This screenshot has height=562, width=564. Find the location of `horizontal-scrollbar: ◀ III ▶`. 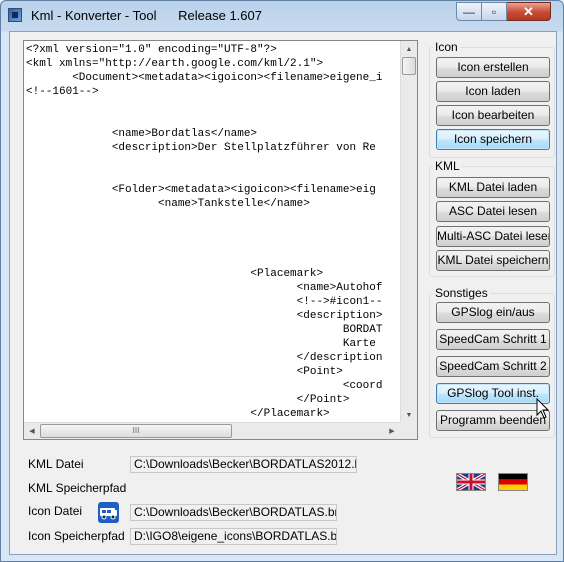

horizontal-scrollbar: ◀ III ▶ is located at coordinates (212, 430).